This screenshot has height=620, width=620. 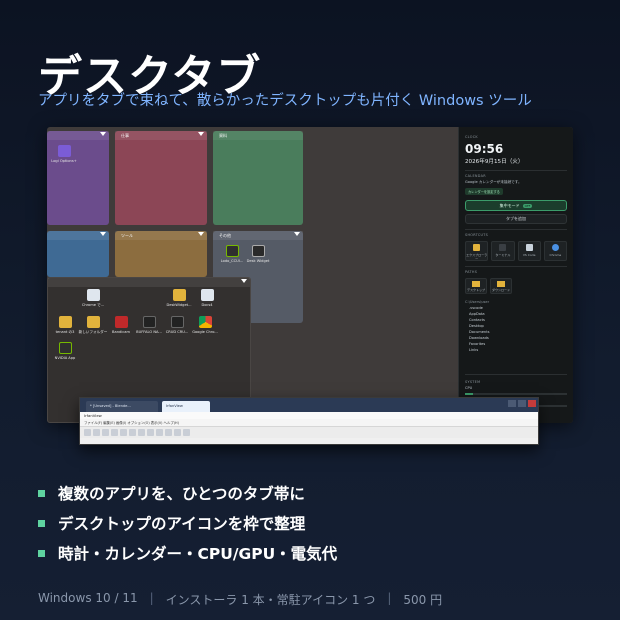 What do you see at coordinates (473, 382) in the screenshot?
I see `system-section-label: SYSTEM` at bounding box center [473, 382].